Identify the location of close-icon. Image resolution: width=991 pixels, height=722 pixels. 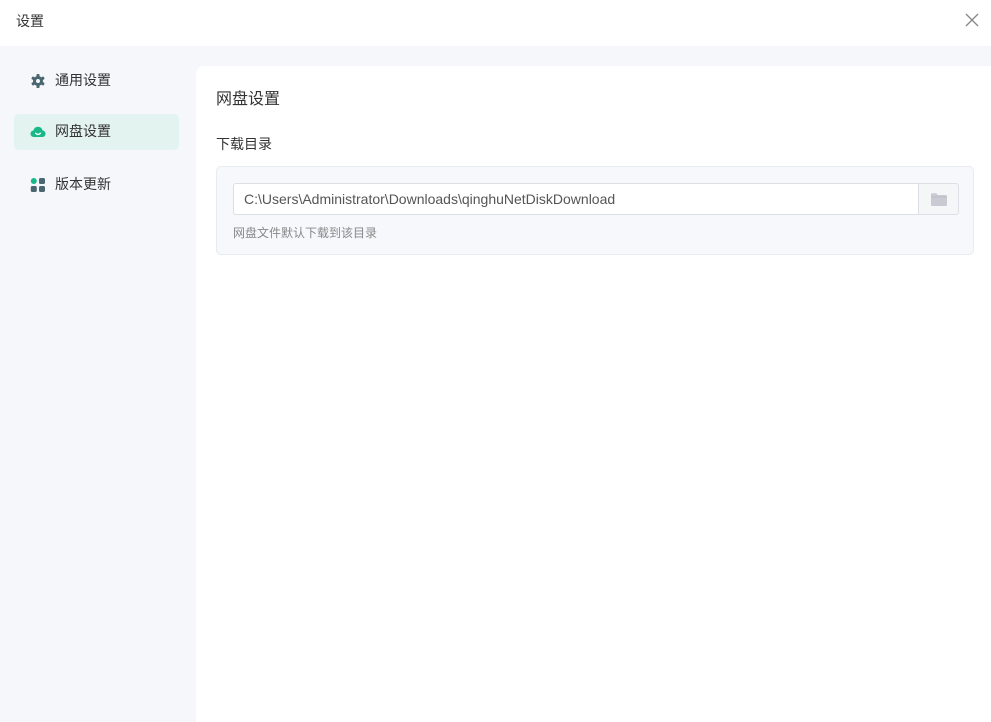
(972, 20).